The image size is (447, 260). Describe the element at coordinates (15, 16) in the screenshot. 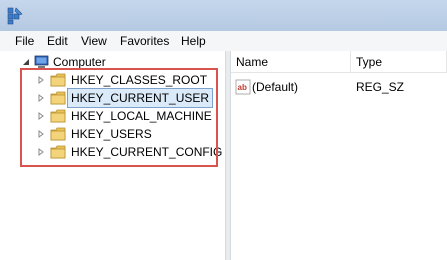

I see `registry-editor-icon` at that location.